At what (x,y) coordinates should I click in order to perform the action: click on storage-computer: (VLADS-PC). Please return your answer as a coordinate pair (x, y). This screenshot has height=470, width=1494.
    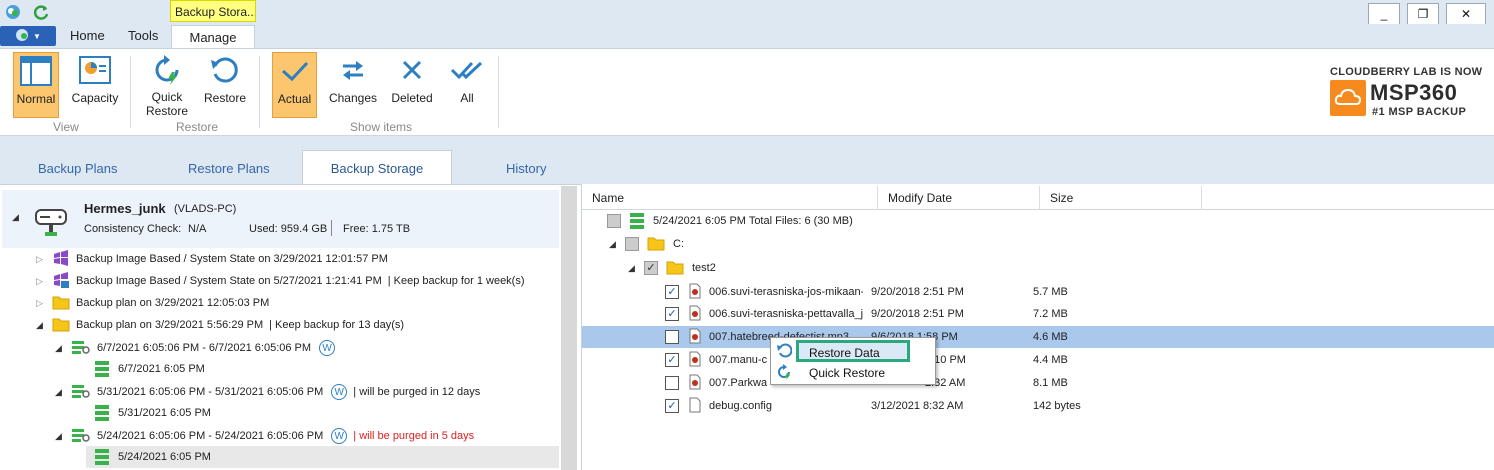
    Looking at the image, I should click on (205, 209).